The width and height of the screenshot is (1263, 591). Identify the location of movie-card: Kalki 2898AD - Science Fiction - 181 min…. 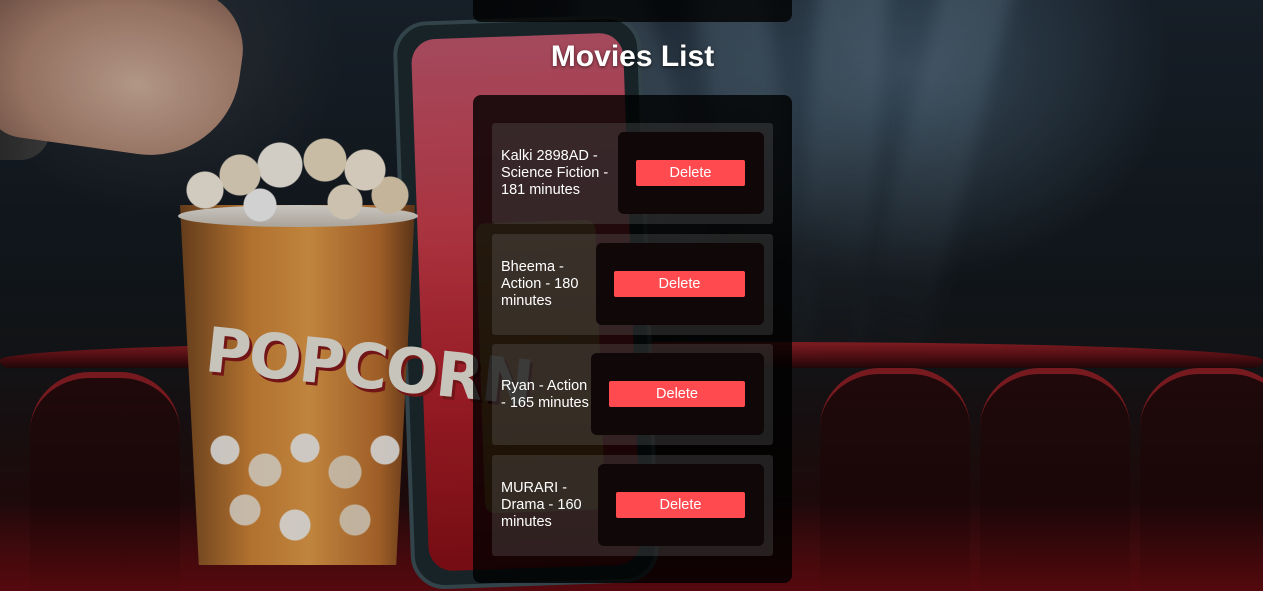
(632, 173).